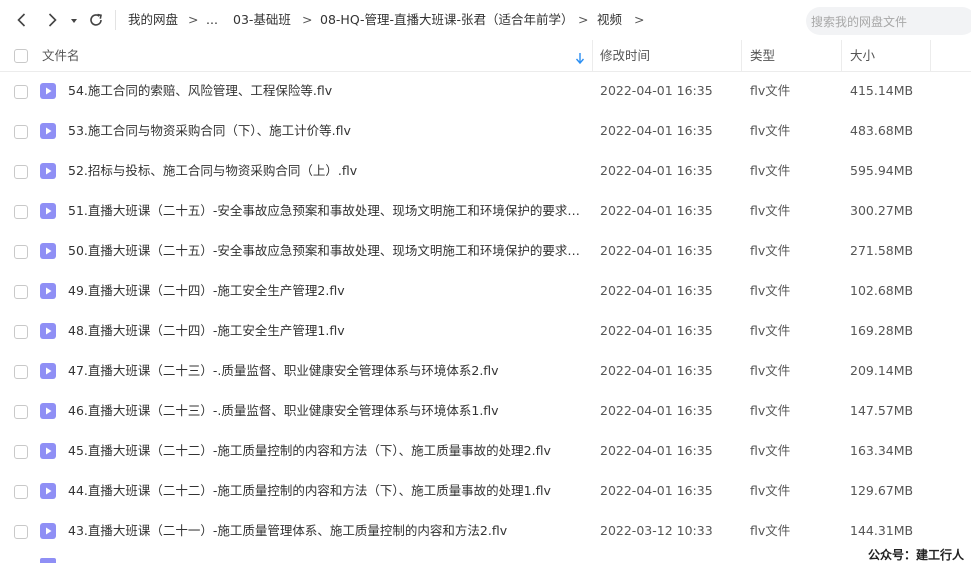  I want to click on breadcrumb-basic-class: 03-基础班, so click(262, 20).